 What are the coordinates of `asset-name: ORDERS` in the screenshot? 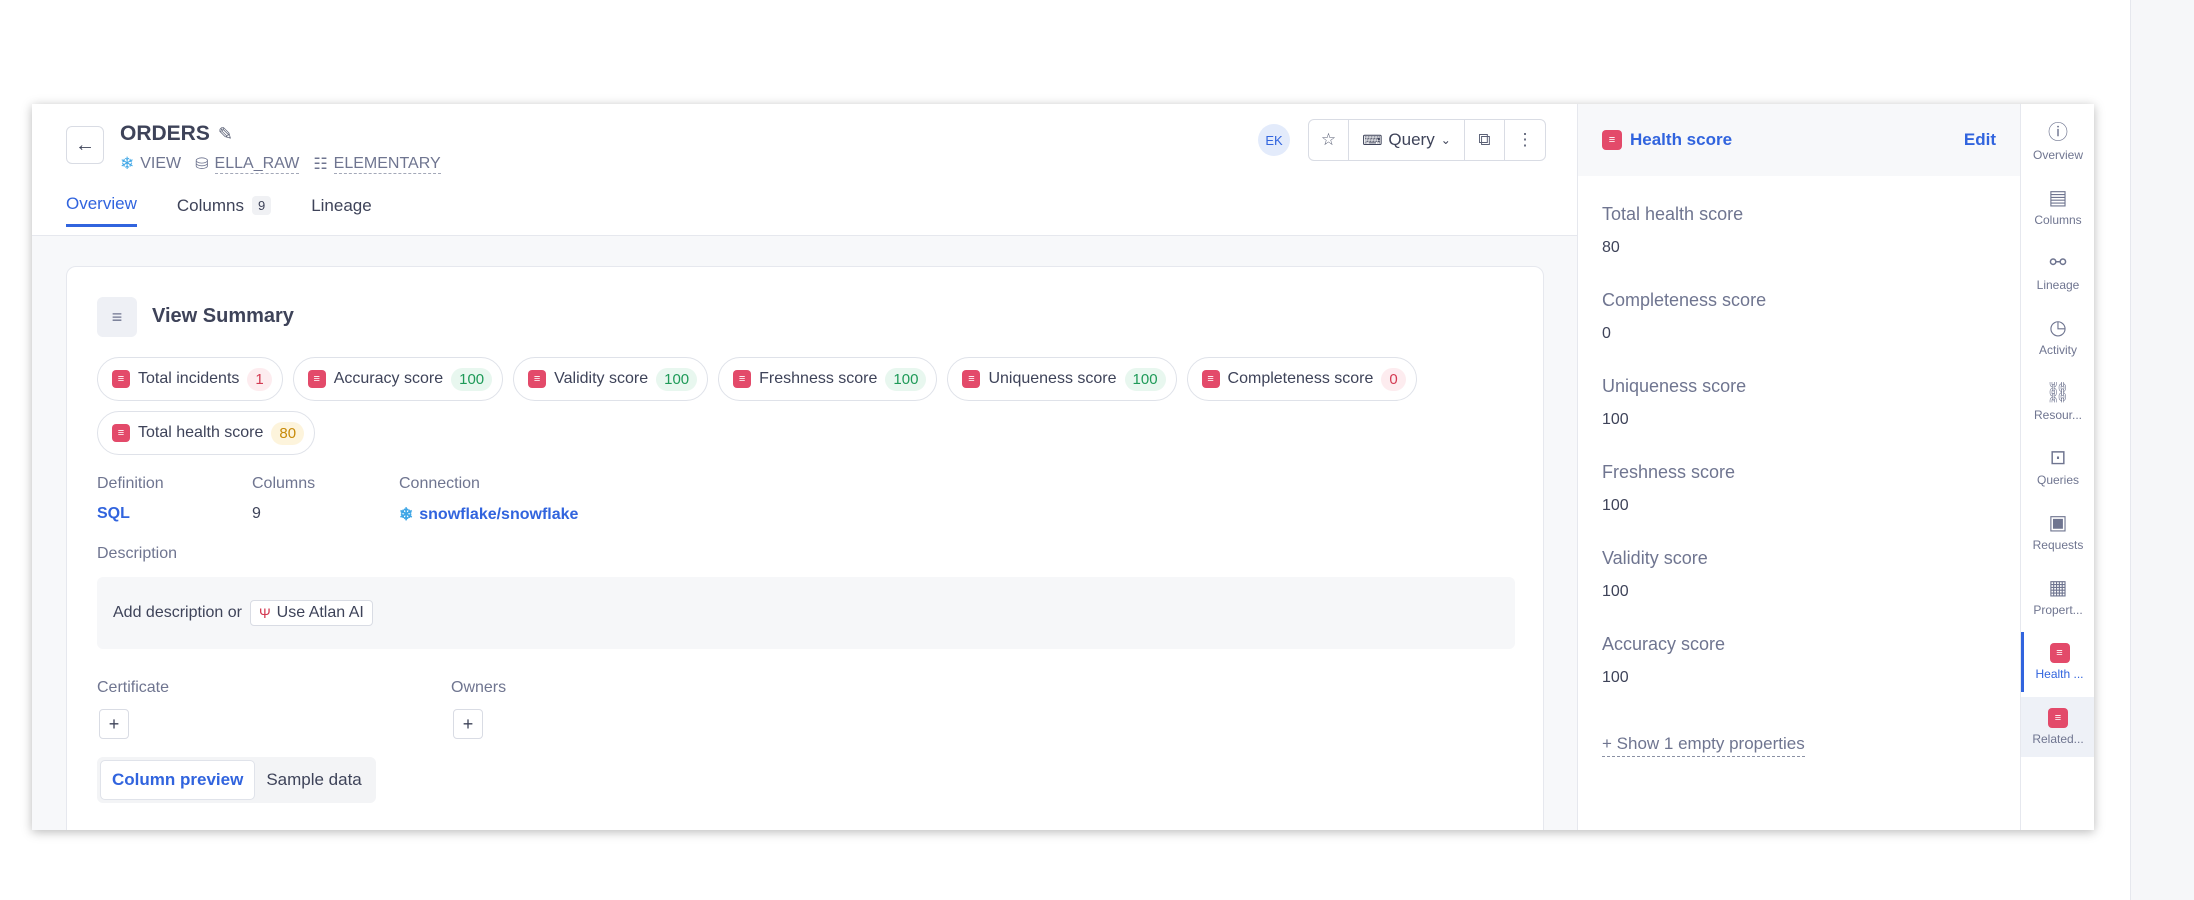 It's located at (165, 133).